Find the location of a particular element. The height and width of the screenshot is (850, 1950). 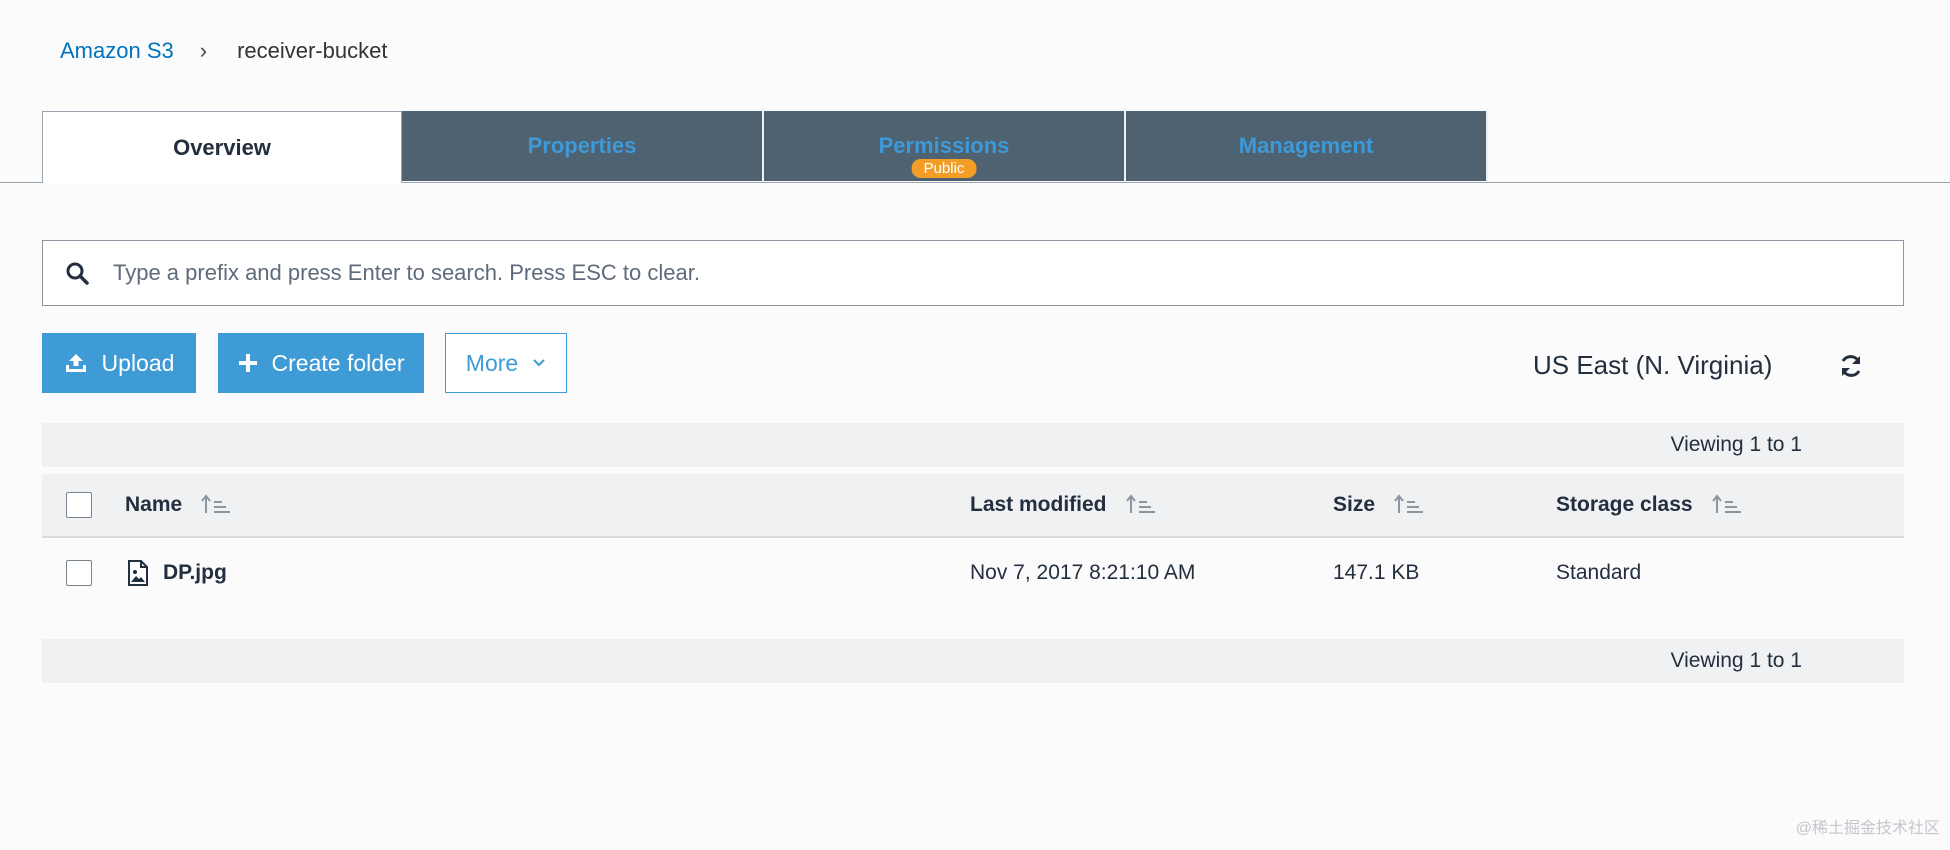

tab-overview: Overview is located at coordinates (222, 147).